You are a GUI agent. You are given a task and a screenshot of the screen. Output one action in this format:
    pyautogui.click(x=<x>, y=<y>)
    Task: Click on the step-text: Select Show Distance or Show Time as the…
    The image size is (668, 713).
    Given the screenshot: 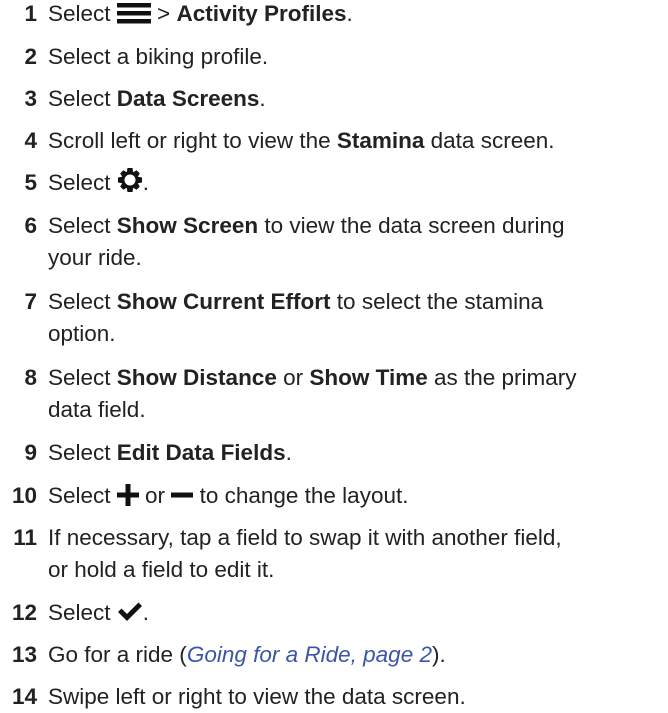 What is the action you would take?
    pyautogui.click(x=312, y=393)
    